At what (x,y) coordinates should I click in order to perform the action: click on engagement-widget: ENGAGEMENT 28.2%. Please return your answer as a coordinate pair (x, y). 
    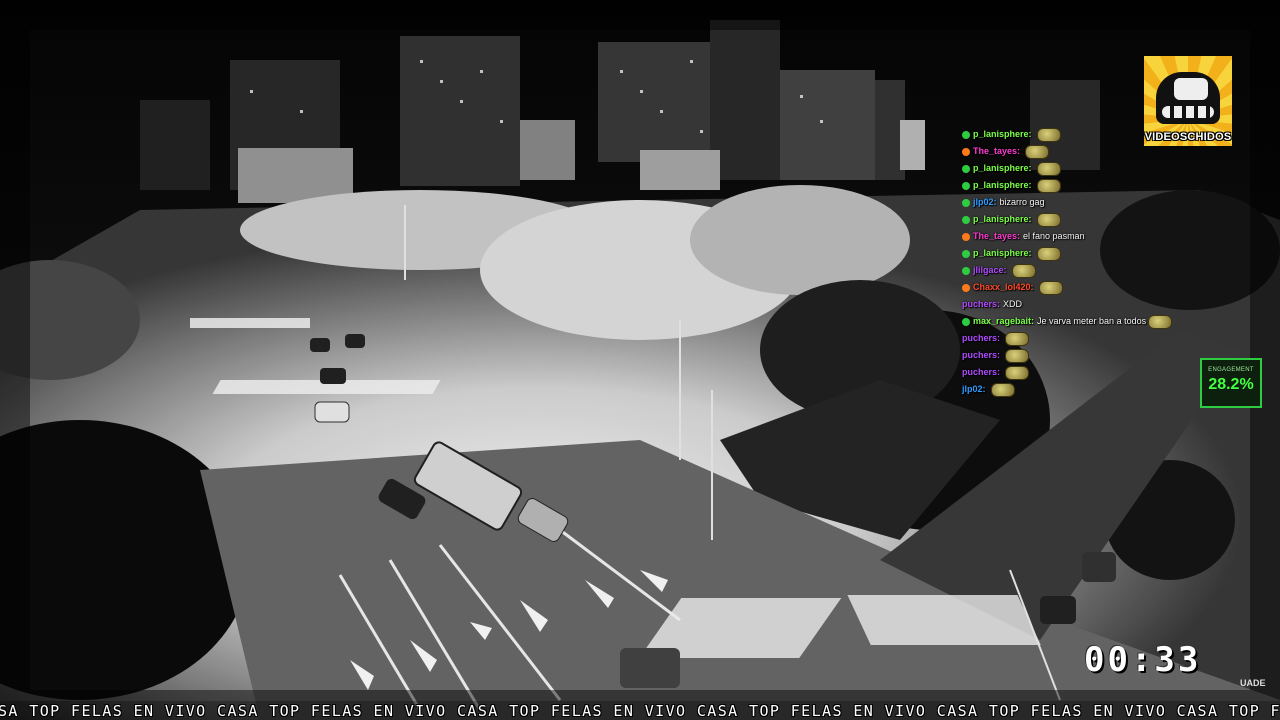
    Looking at the image, I should click on (1231, 383).